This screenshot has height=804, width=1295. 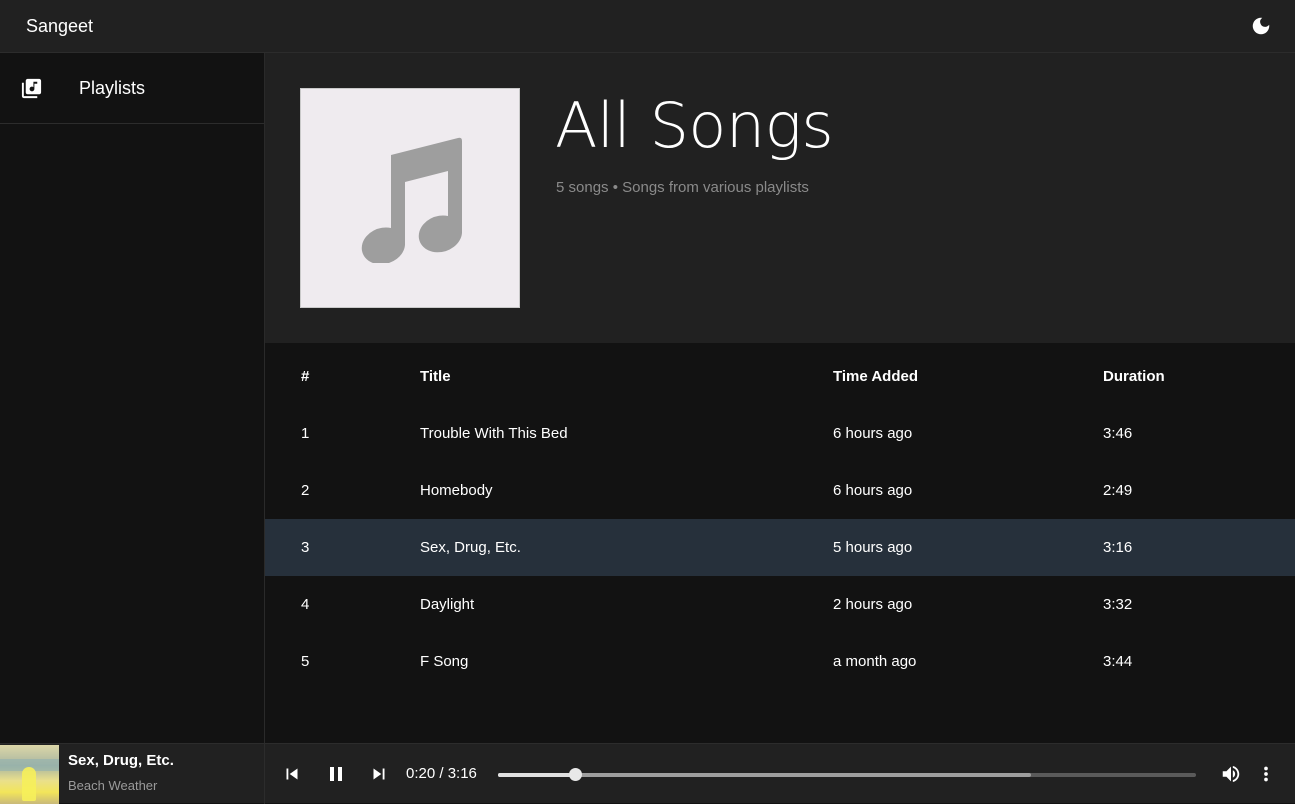 I want to click on playlist-title: All Songs, so click(x=694, y=125).